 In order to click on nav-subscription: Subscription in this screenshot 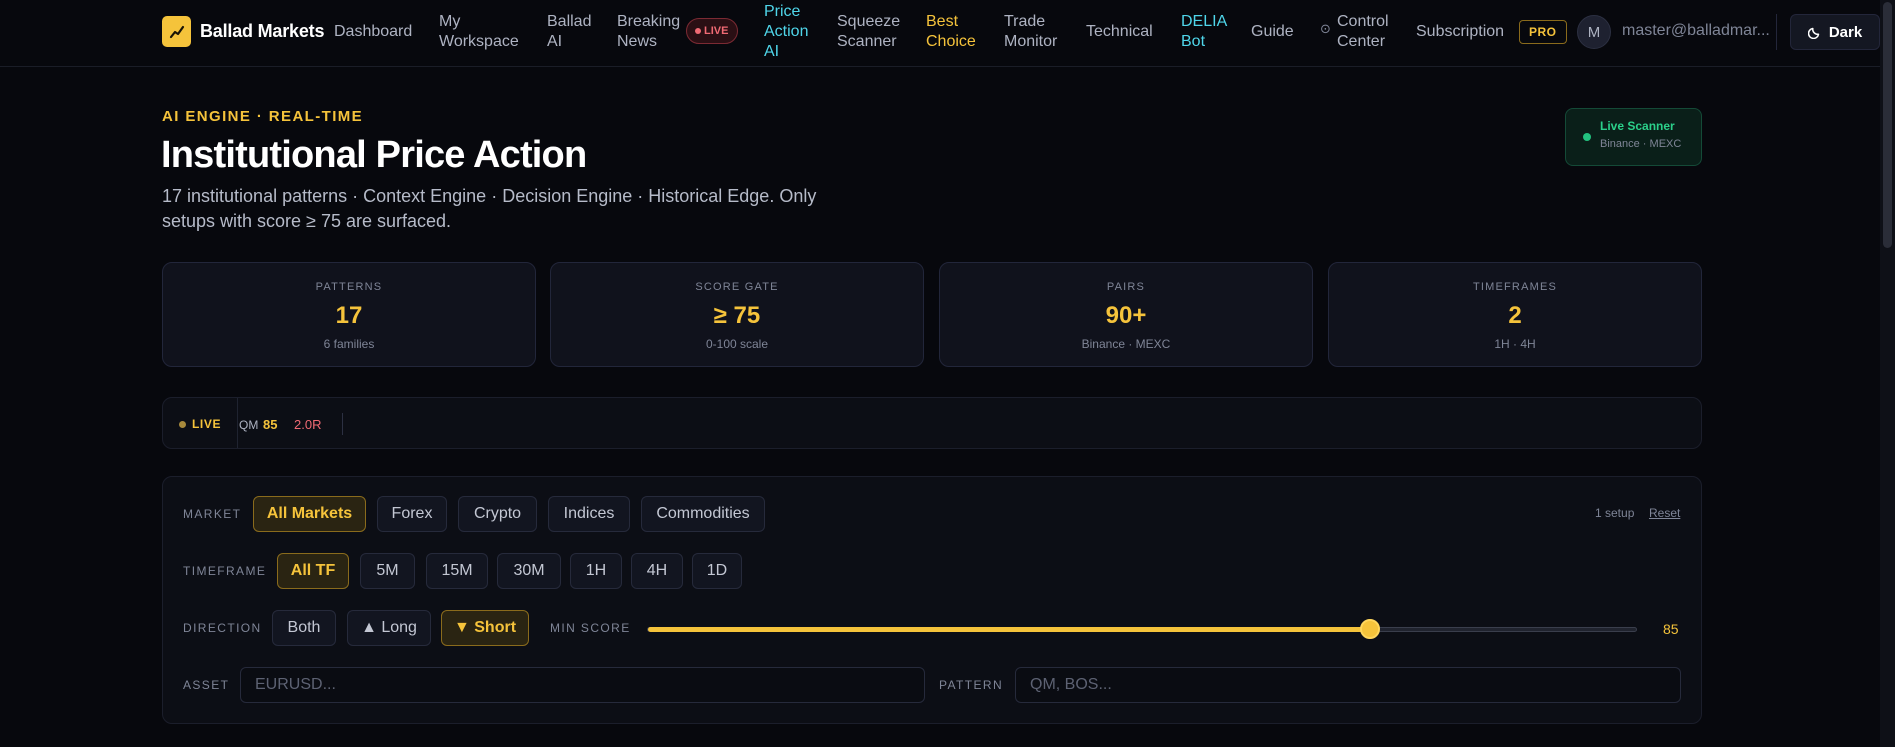, I will do `click(1460, 32)`.